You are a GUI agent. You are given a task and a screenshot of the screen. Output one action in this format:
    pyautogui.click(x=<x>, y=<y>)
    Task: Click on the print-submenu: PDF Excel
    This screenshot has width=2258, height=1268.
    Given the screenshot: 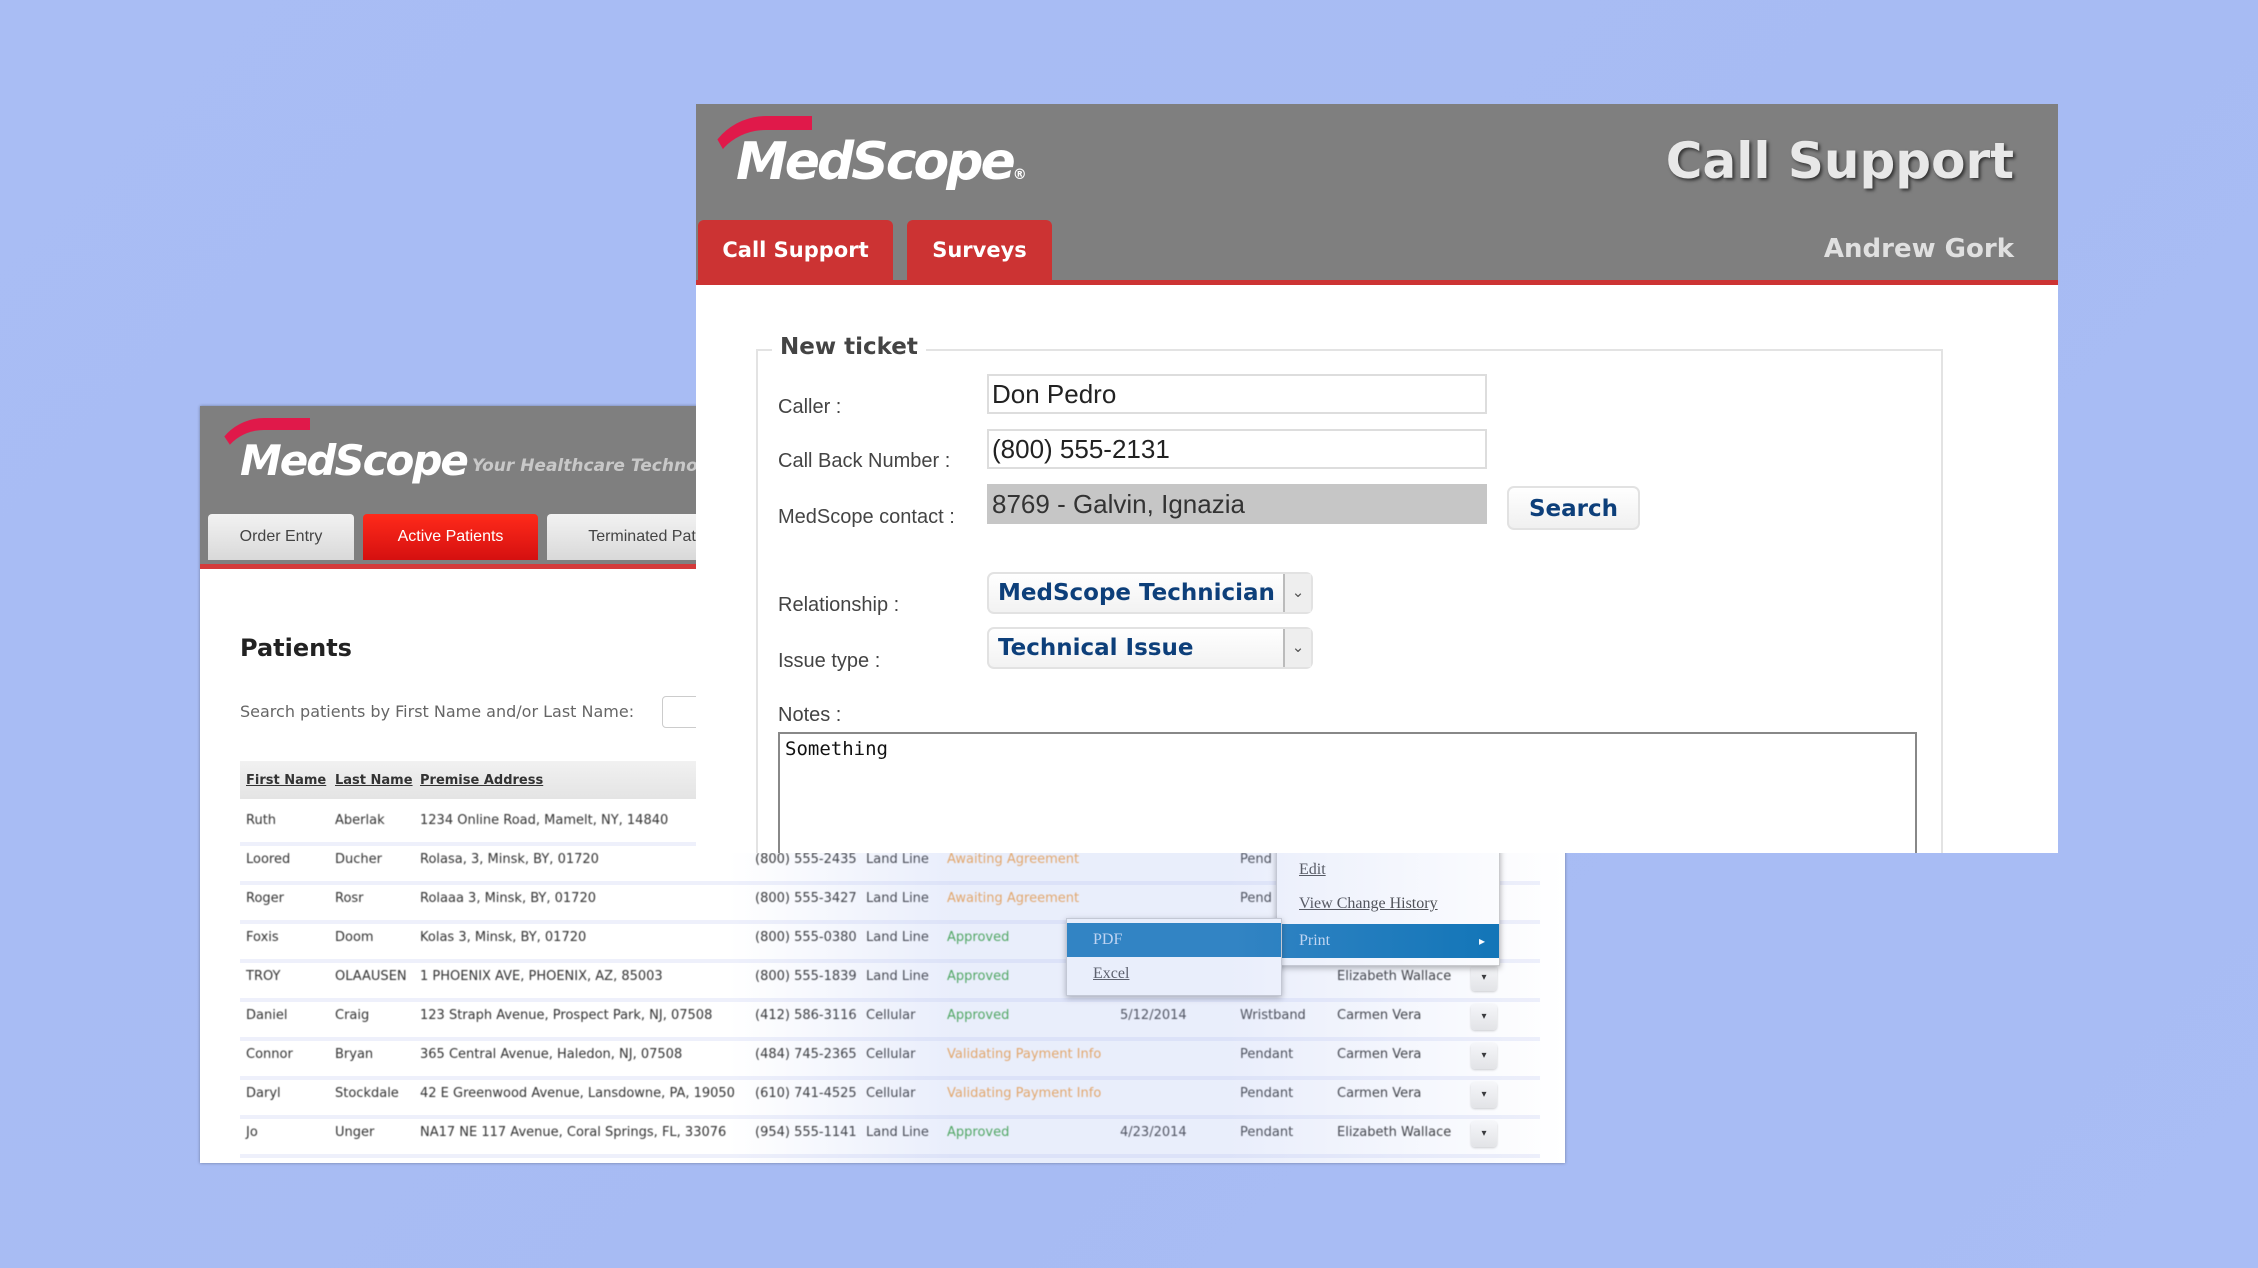 What is the action you would take?
    pyautogui.click(x=1174, y=957)
    